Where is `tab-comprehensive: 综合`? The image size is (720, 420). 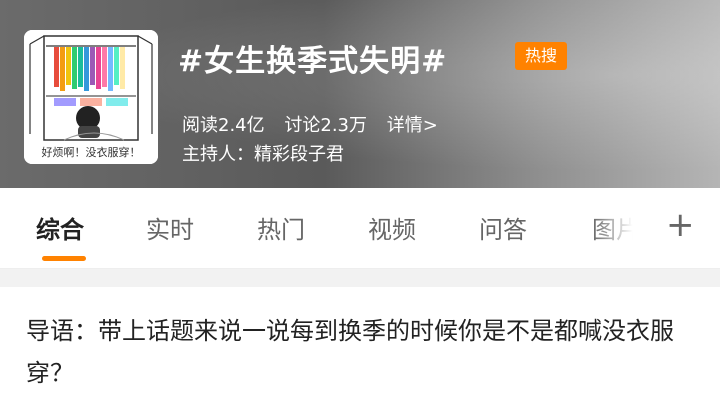 tab-comprehensive: 综合 is located at coordinates (60, 227).